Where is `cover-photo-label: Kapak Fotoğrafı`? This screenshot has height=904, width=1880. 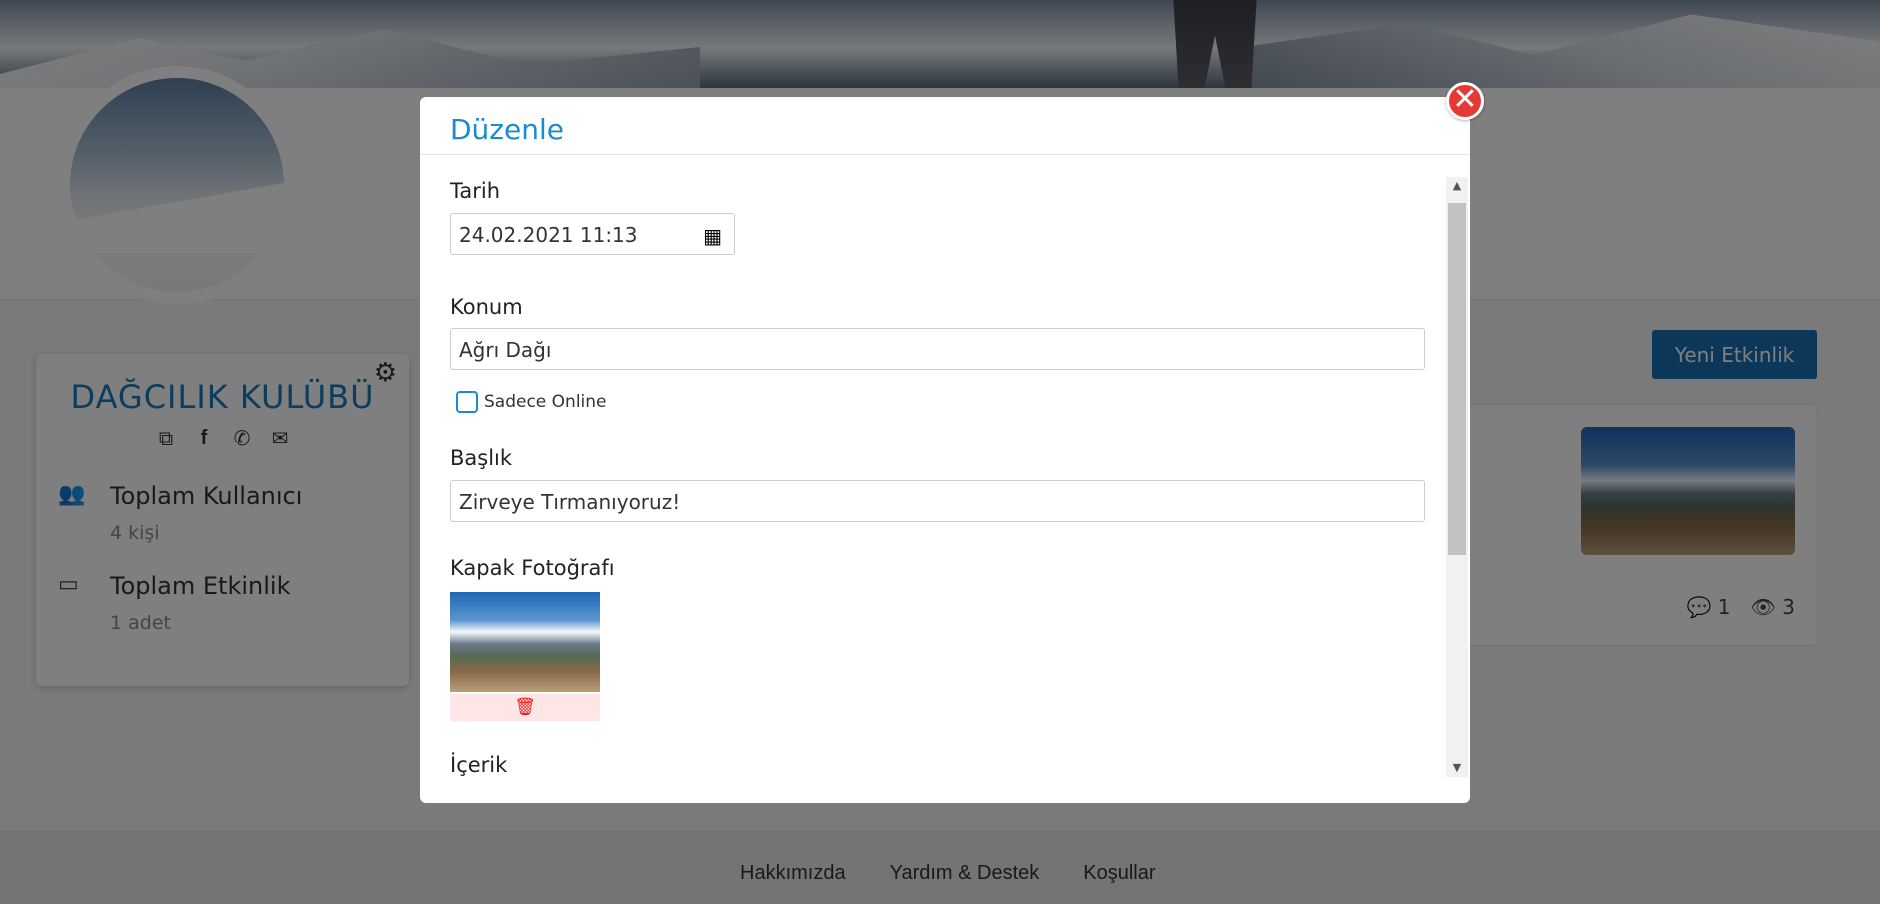 cover-photo-label: Kapak Fotoğrafı is located at coordinates (532, 568).